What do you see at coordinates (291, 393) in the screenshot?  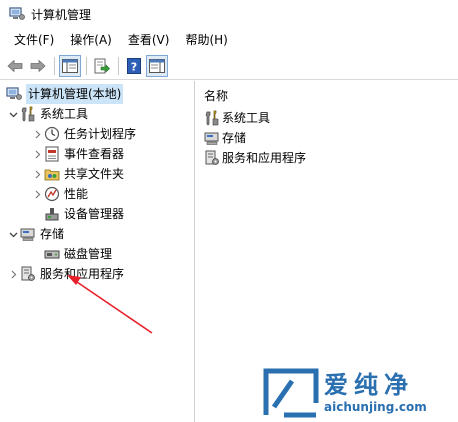 I see `watermark-logo-icon` at bounding box center [291, 393].